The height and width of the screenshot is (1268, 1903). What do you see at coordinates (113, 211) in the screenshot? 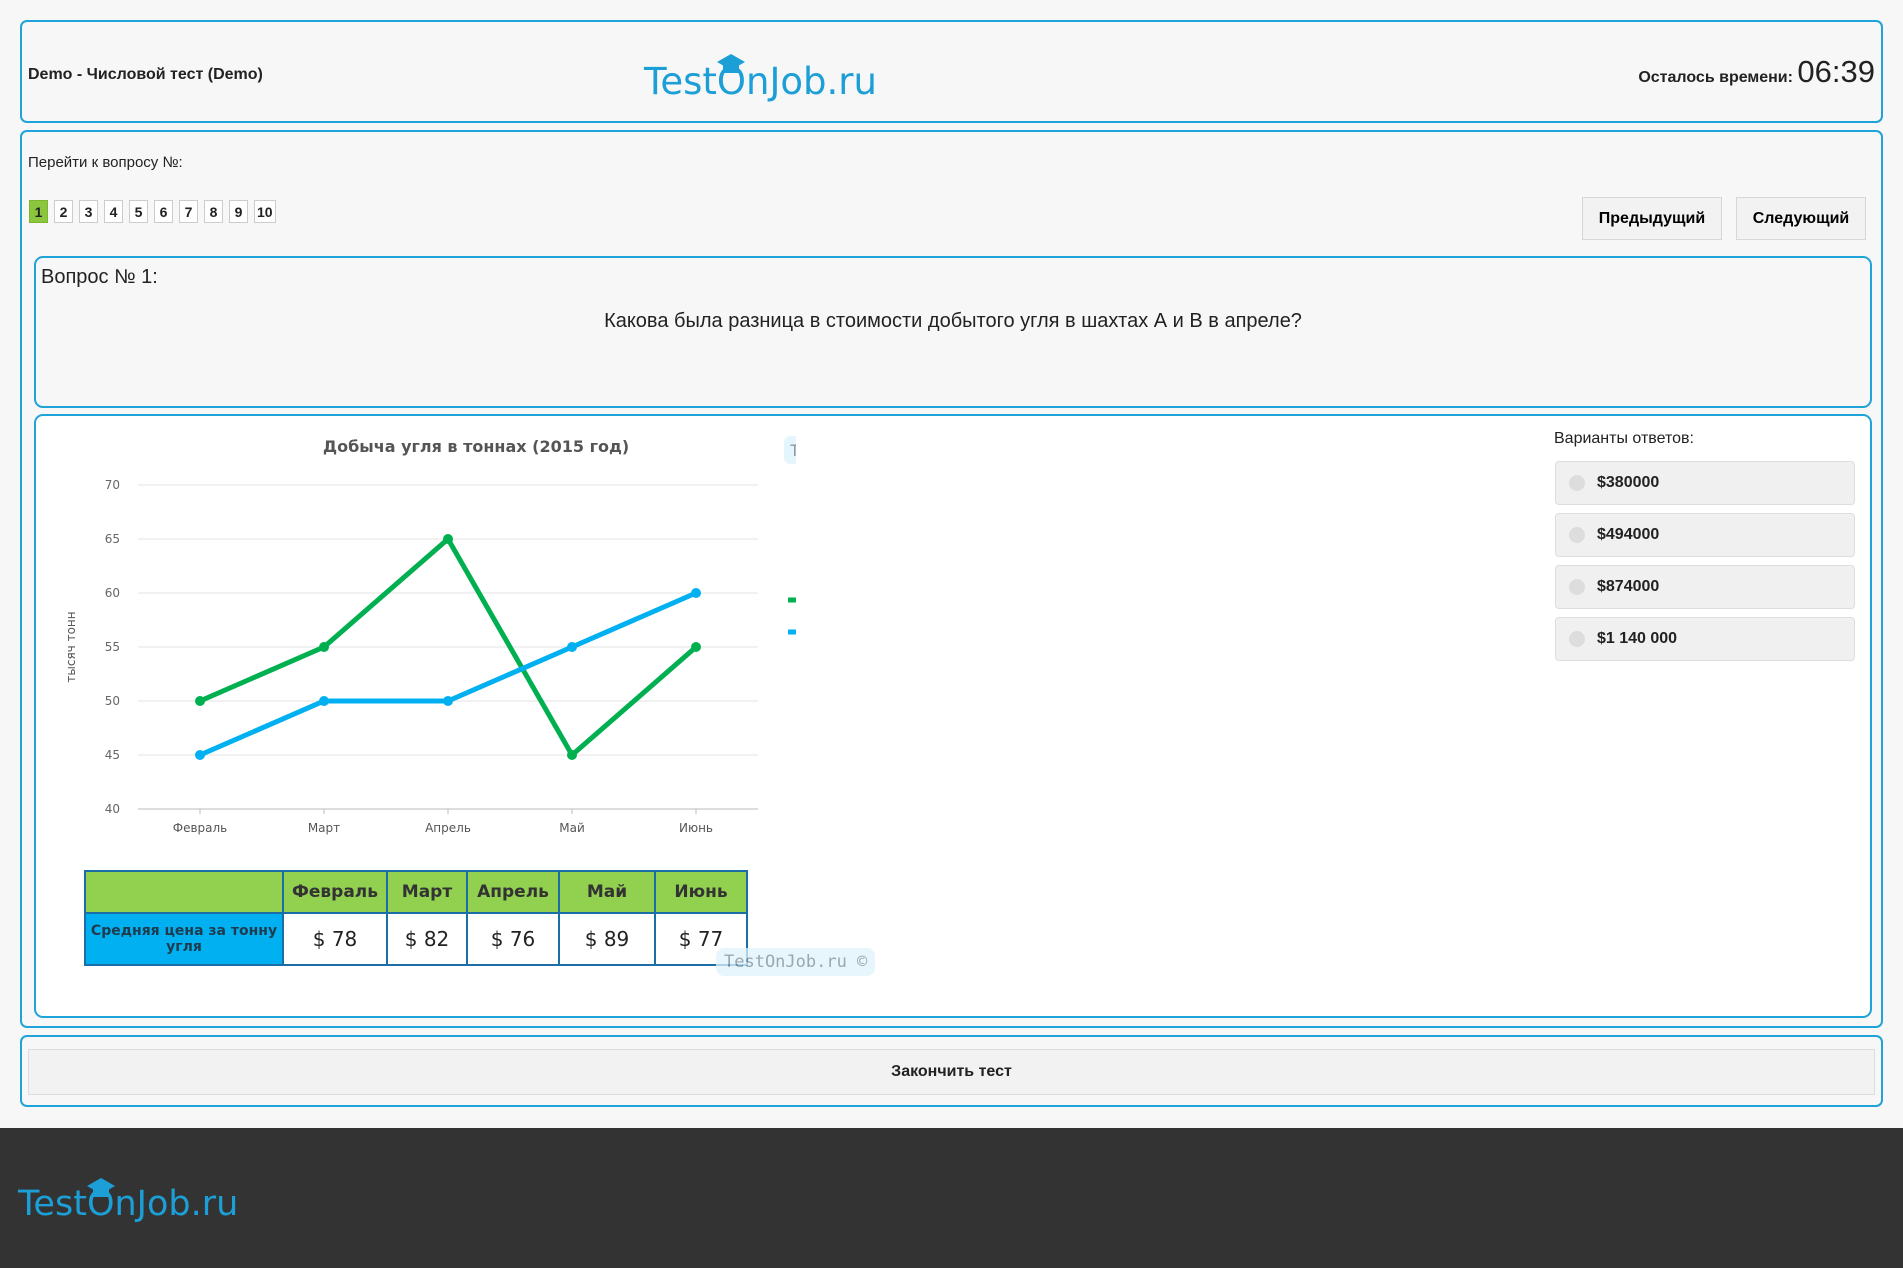
I see `question-number-4: 4` at bounding box center [113, 211].